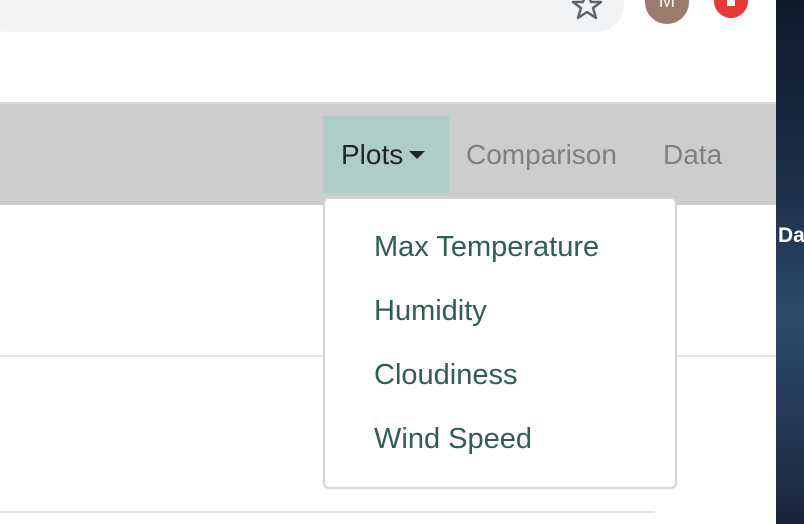  I want to click on desktop-background, so click(790, 262).